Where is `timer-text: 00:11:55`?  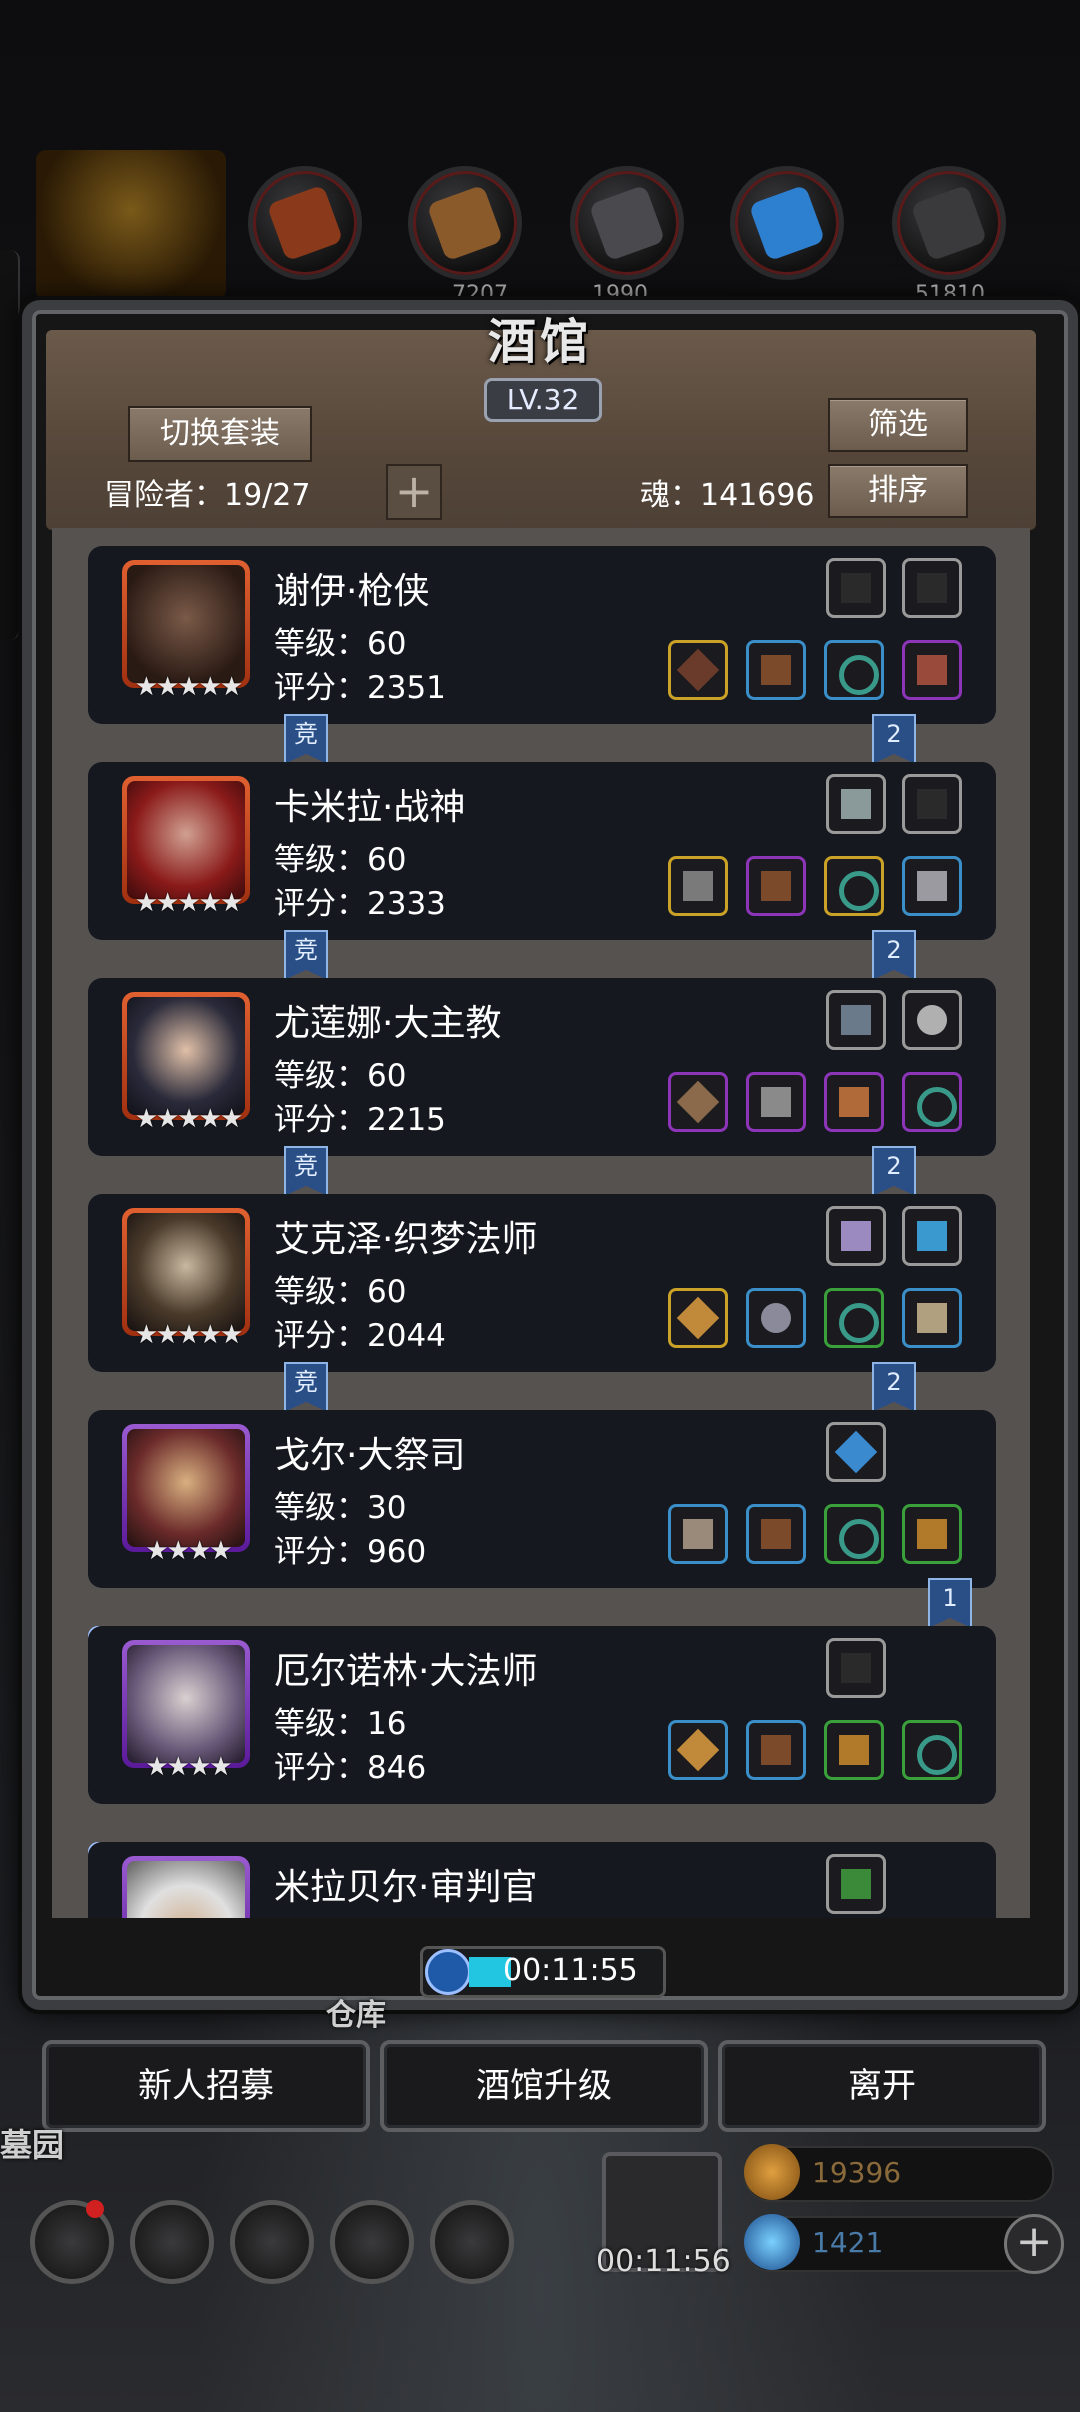 timer-text: 00:11:55 is located at coordinates (570, 1970).